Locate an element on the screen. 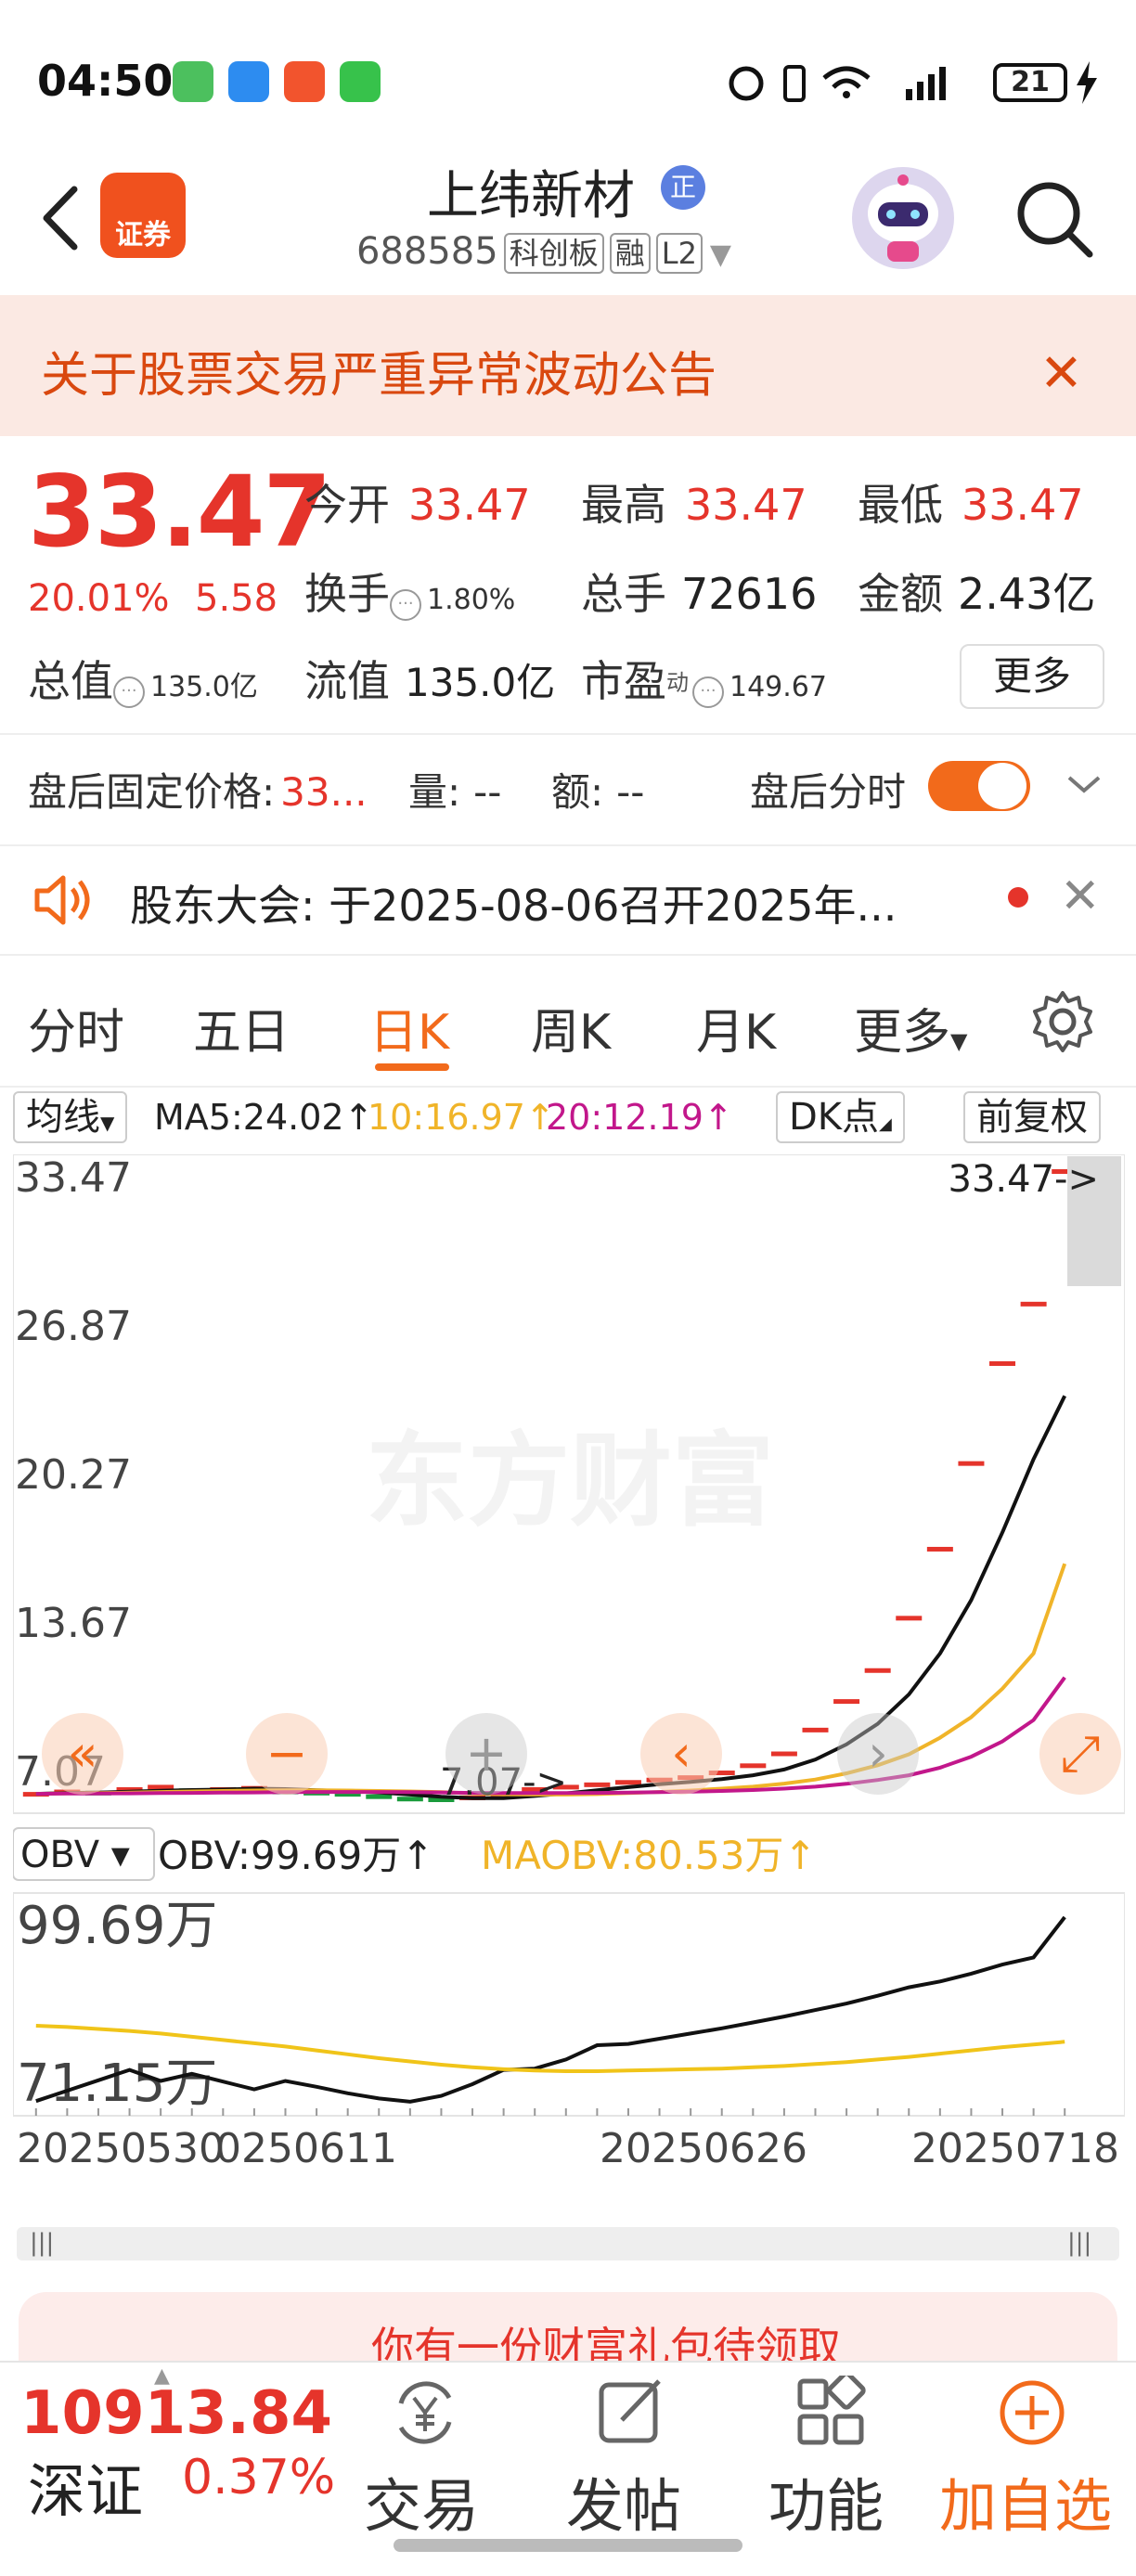 This screenshot has width=1136, height=2576. after-hours-price-label: 盘后固定价格: is located at coordinates (152, 792).